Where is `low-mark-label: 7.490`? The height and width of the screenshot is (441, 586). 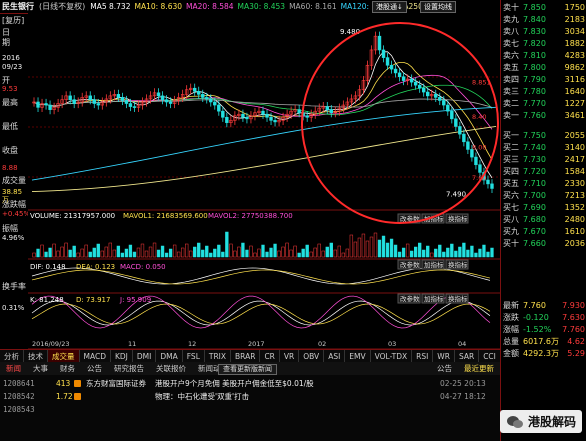 low-mark-label: 7.490 is located at coordinates (456, 194).